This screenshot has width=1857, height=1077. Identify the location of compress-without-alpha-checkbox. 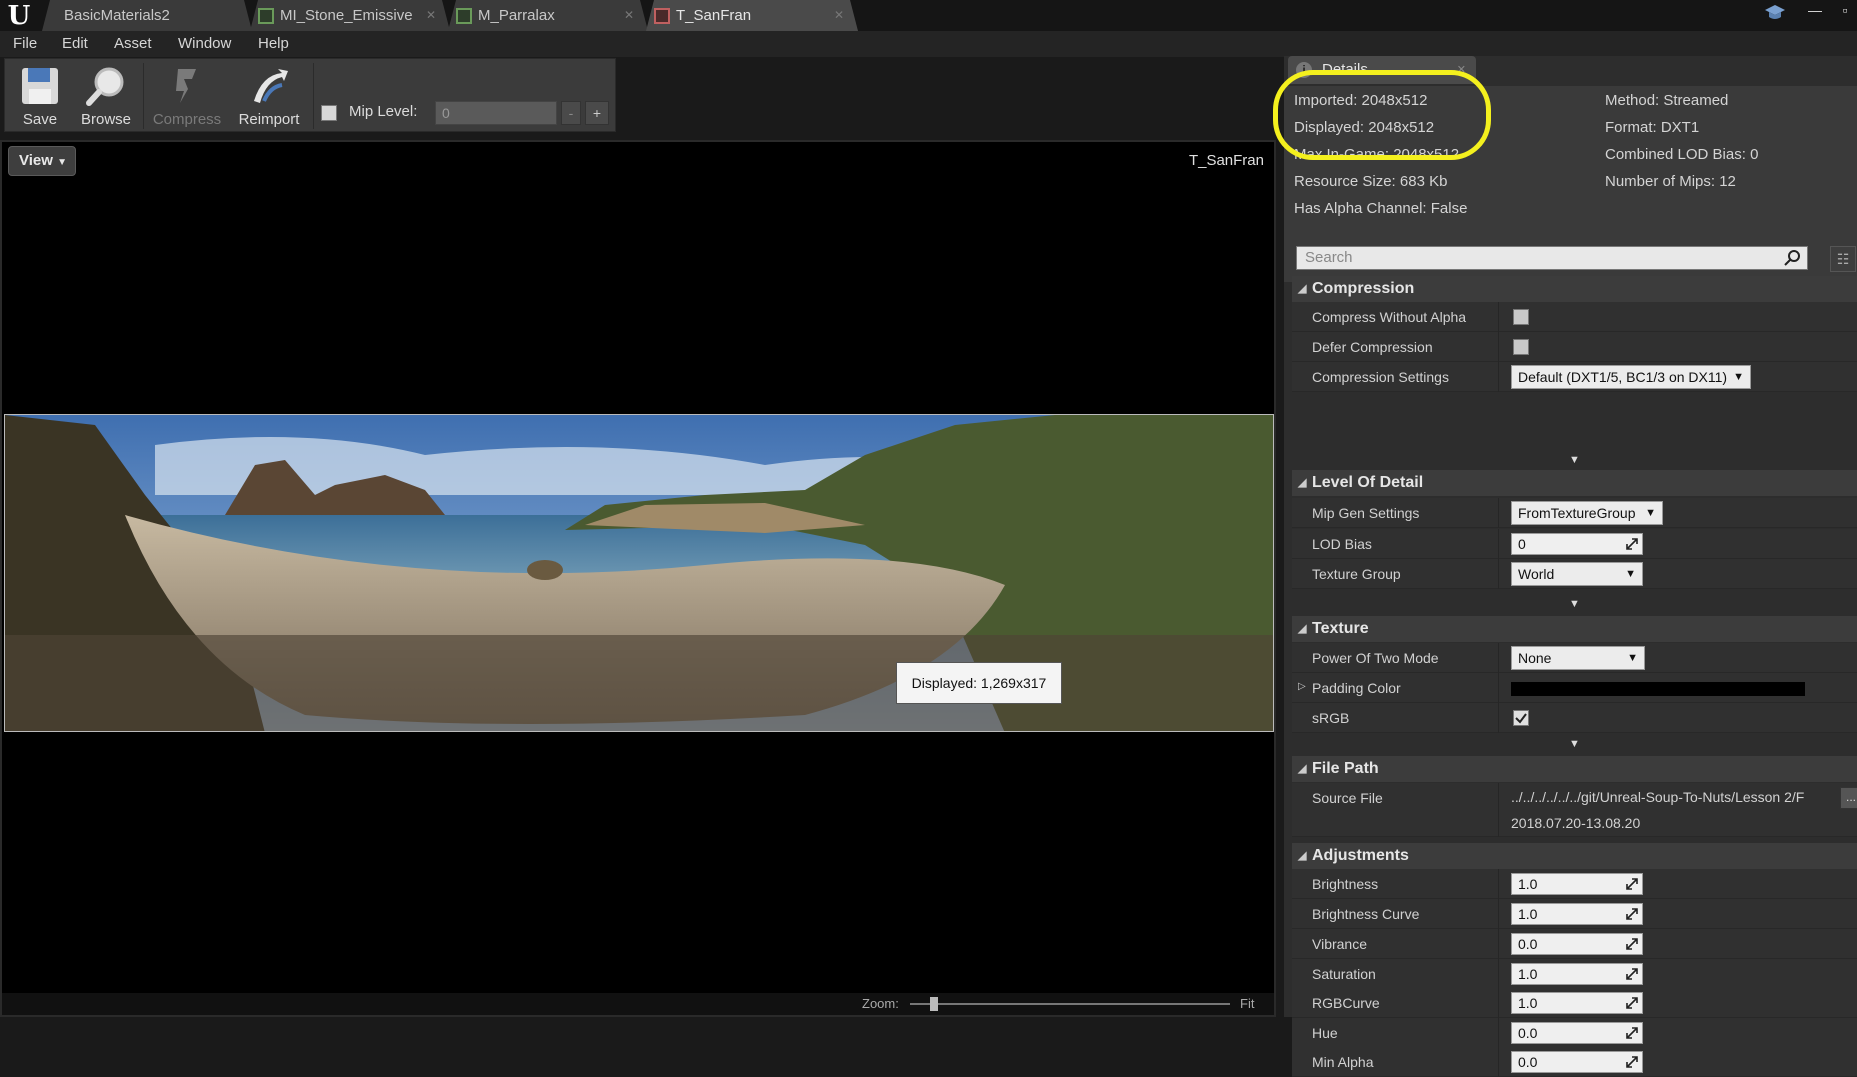
(1521, 317).